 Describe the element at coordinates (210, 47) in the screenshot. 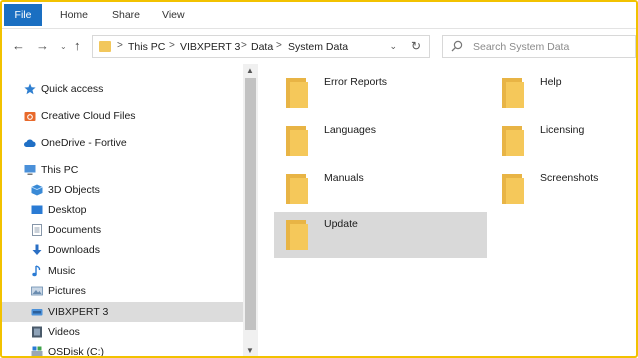

I see `breadcrumb-vibxpert: VIBXPERT 3` at that location.